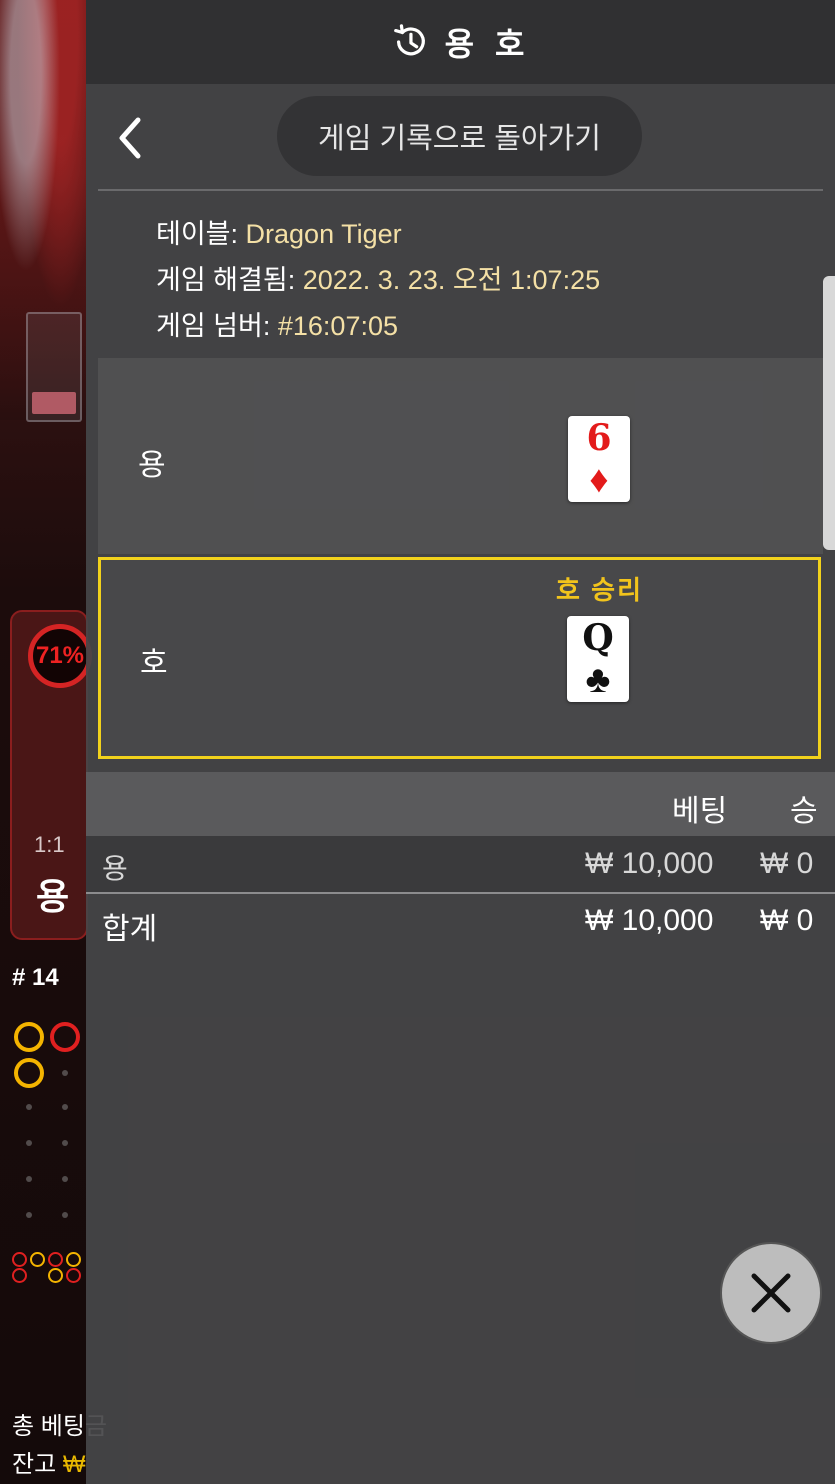 The image size is (835, 1484). Describe the element at coordinates (51, 775) in the screenshot. I see `dragon-bet-spot: 71% 1:1 용` at that location.